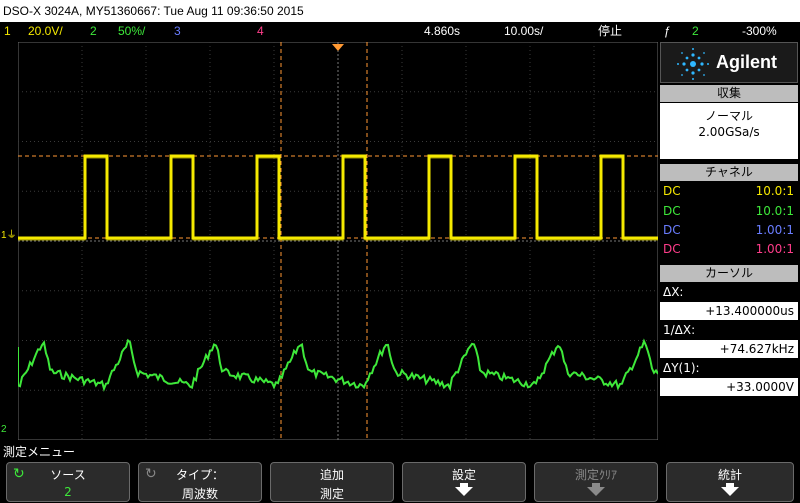 This screenshot has width=800, height=503. Describe the element at coordinates (68, 492) in the screenshot. I see `source-softkey-value: 2` at that location.